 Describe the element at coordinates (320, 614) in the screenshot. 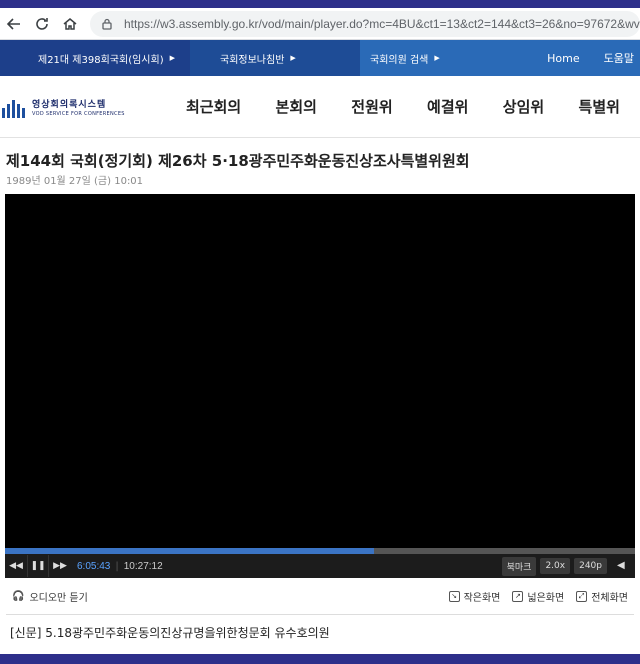

I see `content-divider` at that location.